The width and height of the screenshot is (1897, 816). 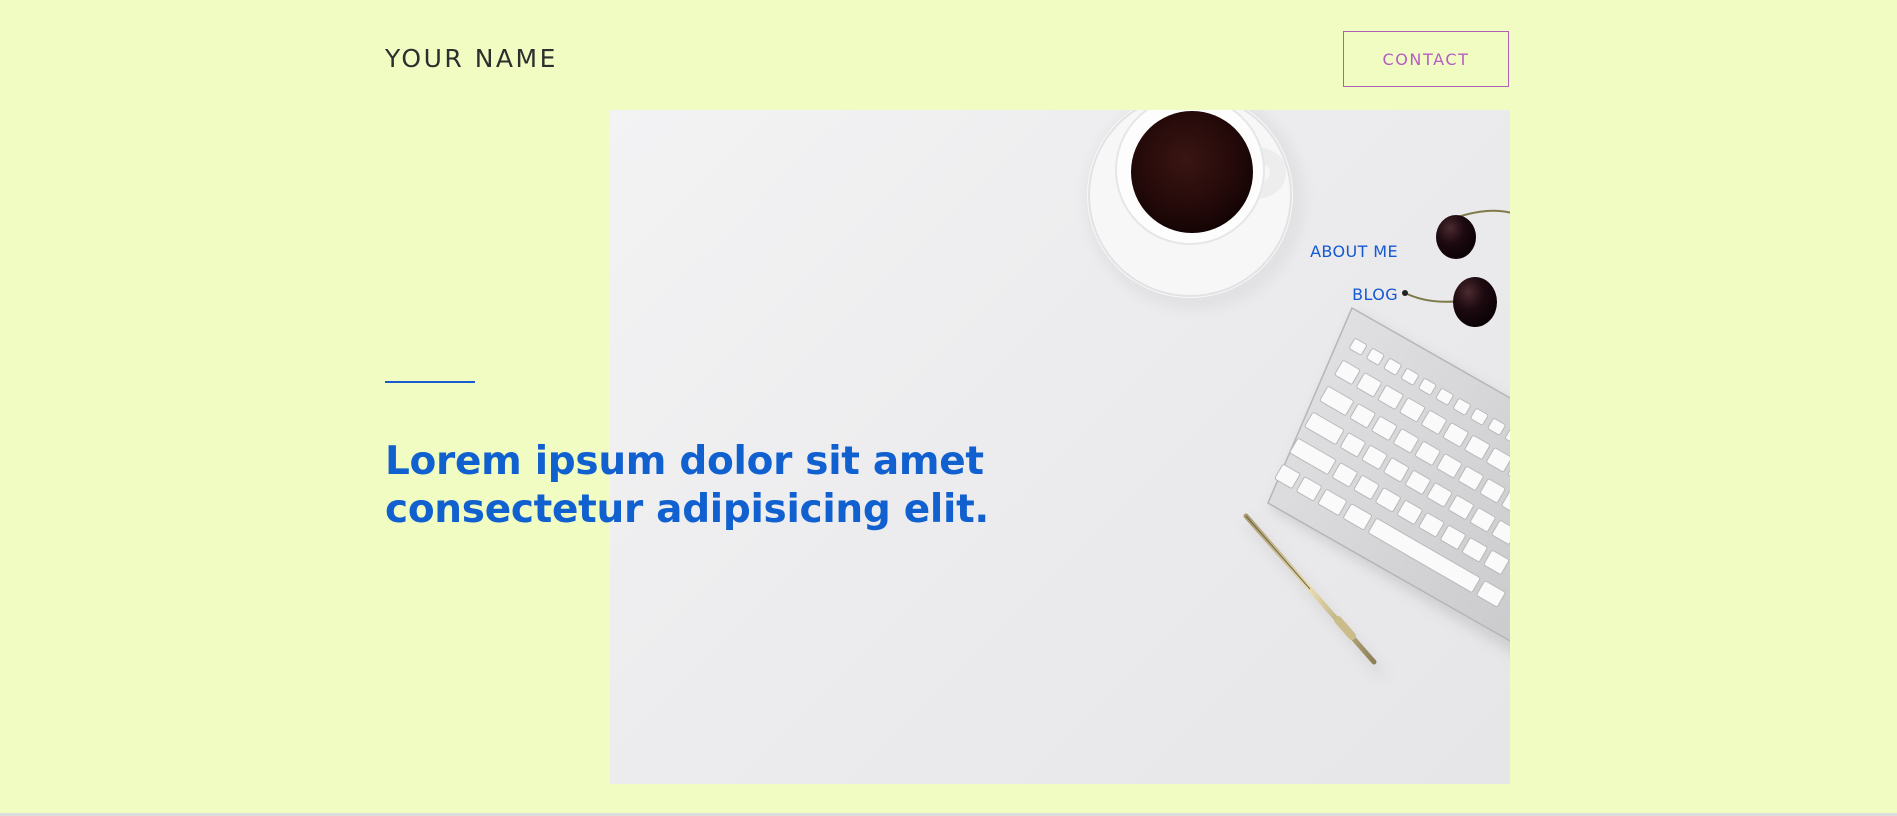 What do you see at coordinates (1354, 252) in the screenshot?
I see `nav-link-about-me: ABOUT ME` at bounding box center [1354, 252].